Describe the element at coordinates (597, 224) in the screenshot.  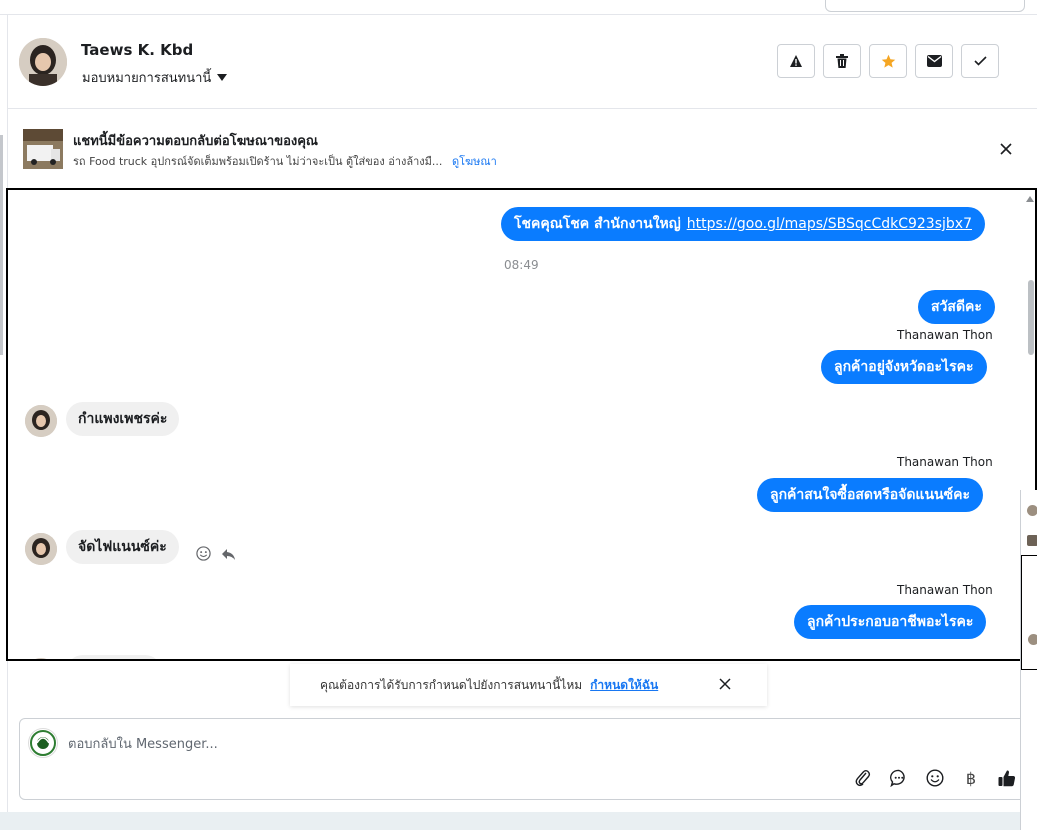
I see `message-text: โชคคุณโชค สำนักงานใหญ่` at that location.